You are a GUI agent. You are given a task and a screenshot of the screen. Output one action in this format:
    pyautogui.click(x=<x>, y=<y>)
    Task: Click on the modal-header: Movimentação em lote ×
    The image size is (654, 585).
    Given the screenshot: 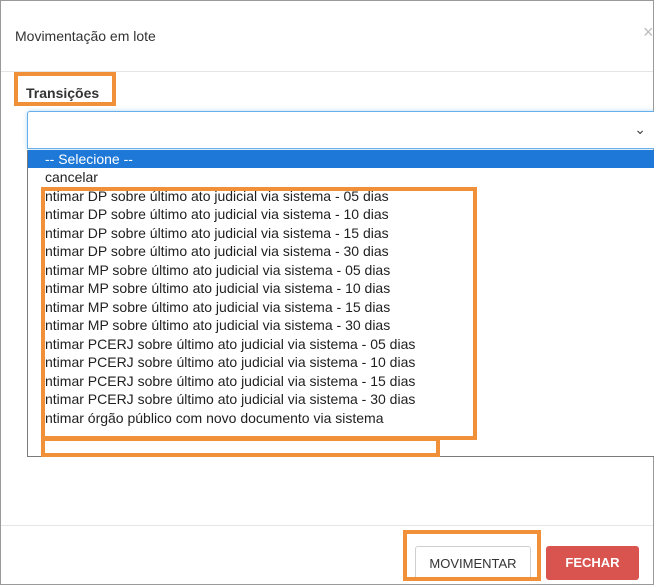 What is the action you would take?
    pyautogui.click(x=327, y=36)
    